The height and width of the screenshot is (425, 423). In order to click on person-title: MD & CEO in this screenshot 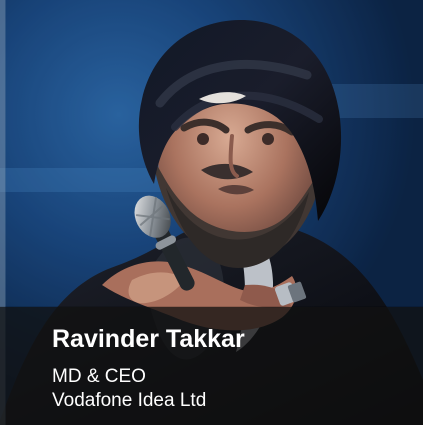, I will do `click(99, 376)`.